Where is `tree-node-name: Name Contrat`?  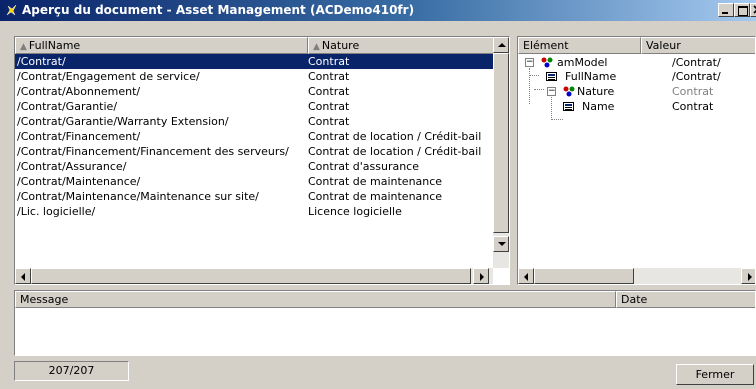
tree-node-name: Name Contrat is located at coordinates (636, 106).